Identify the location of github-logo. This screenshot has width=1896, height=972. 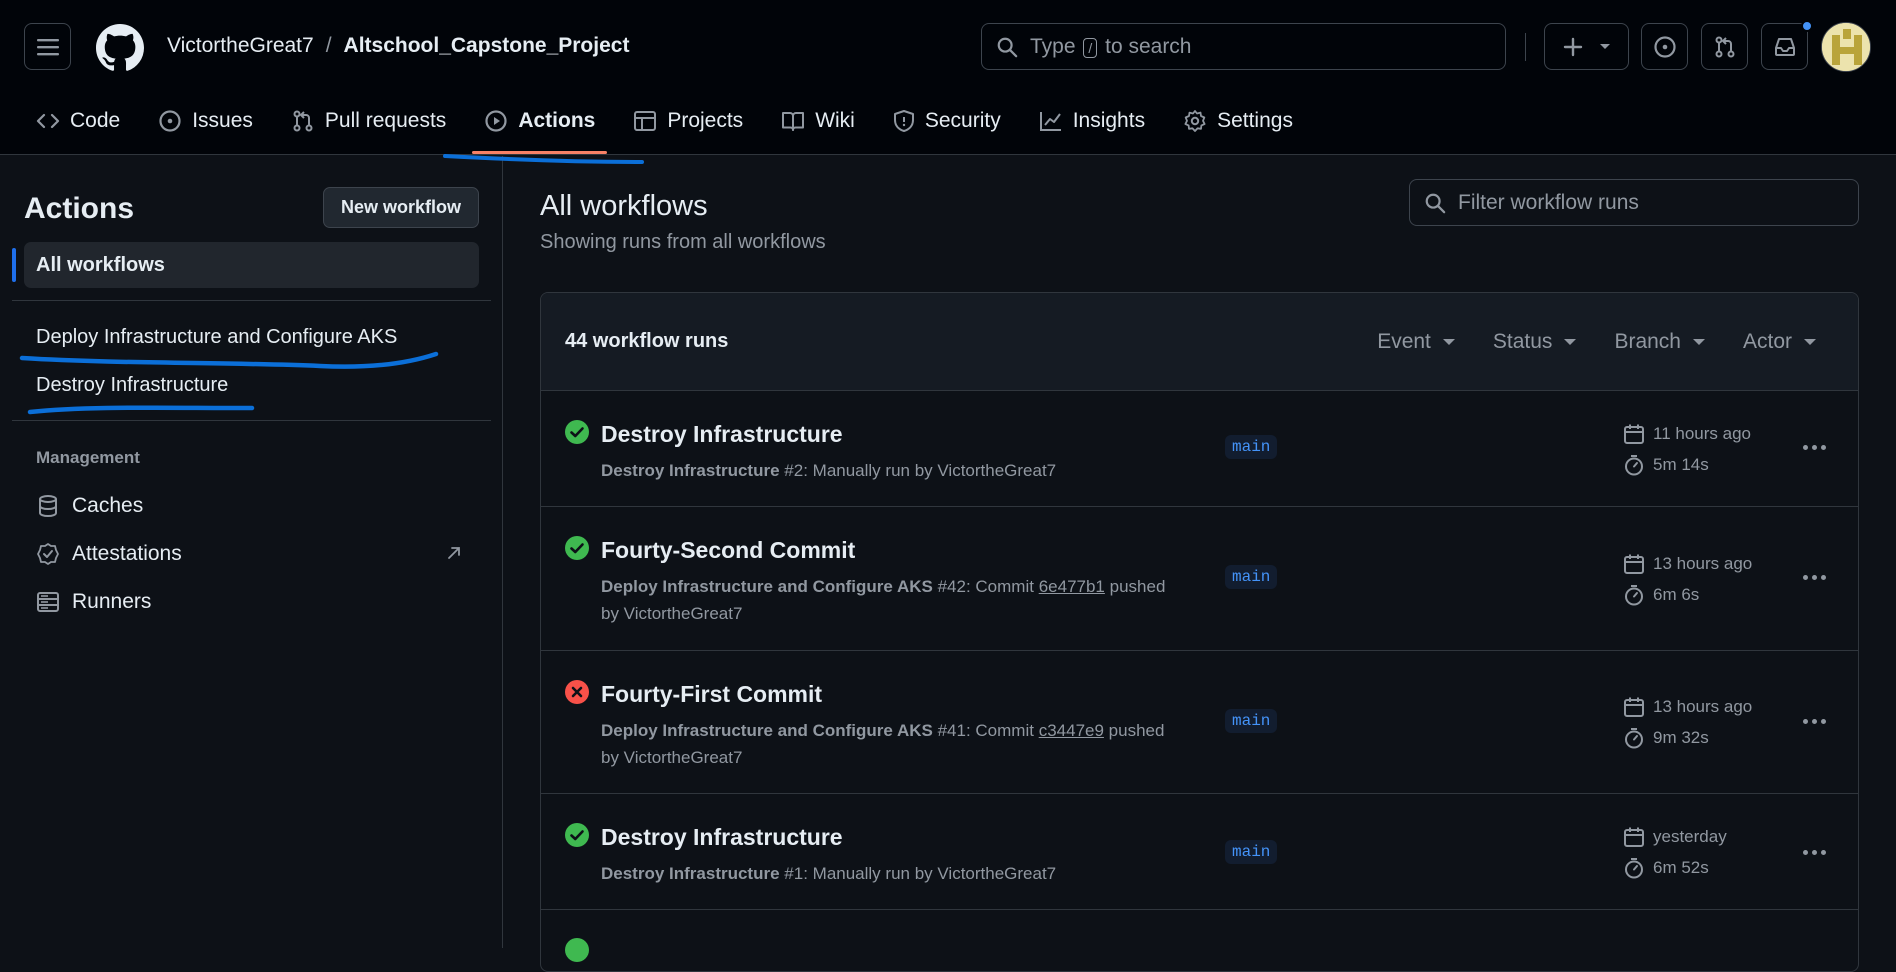
(120, 48).